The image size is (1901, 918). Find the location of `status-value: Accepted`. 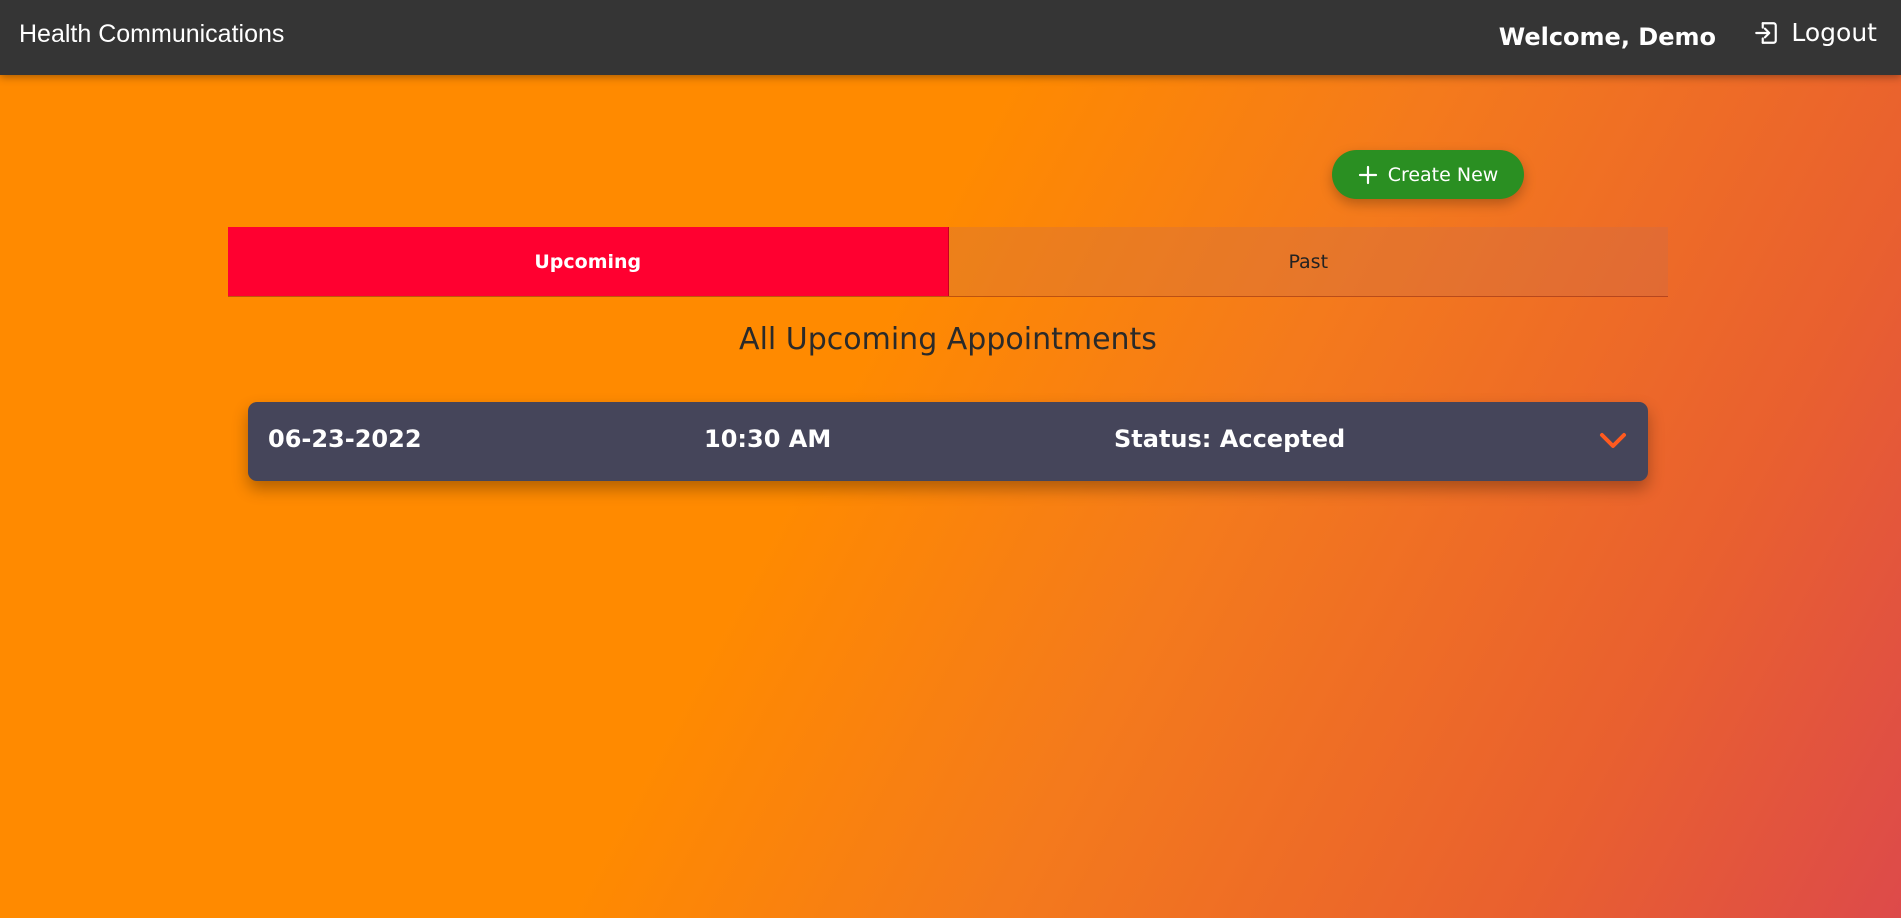

status-value: Accepted is located at coordinates (1282, 439).